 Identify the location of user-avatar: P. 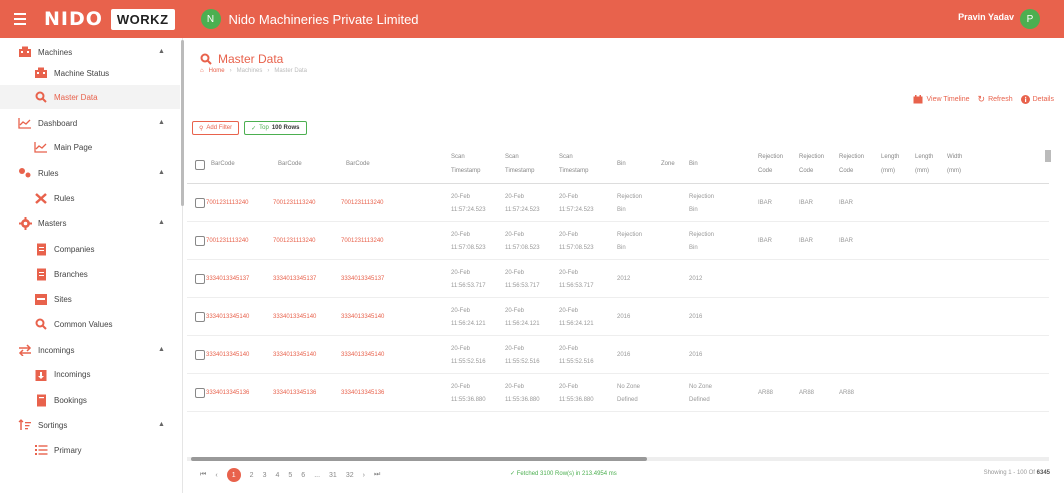
(1030, 19).